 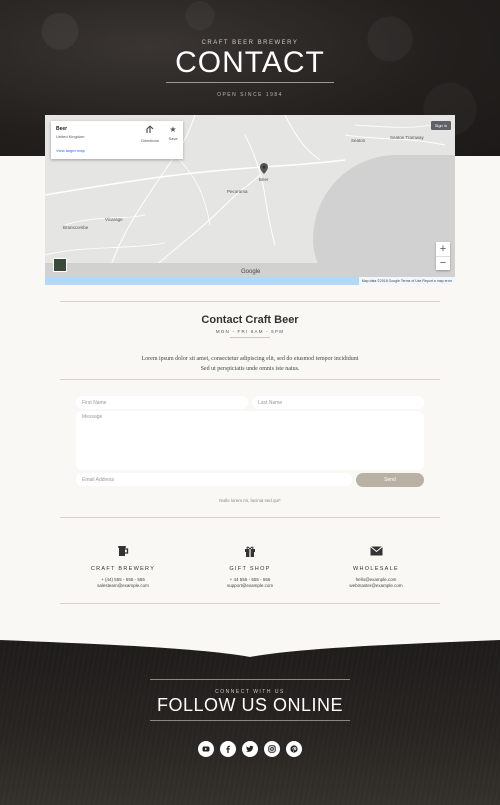 I want to click on pinterest-icon, so click(x=294, y=749).